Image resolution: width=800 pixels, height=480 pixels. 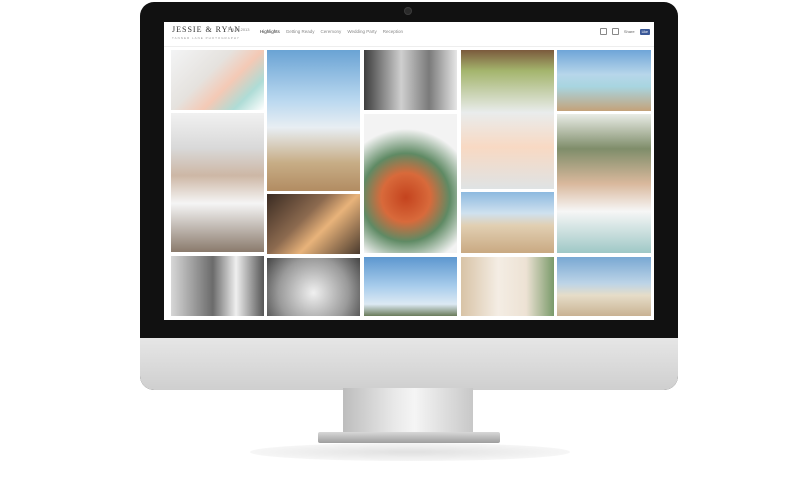 I want to click on toolbar: Share Like, so click(x=624, y=31).